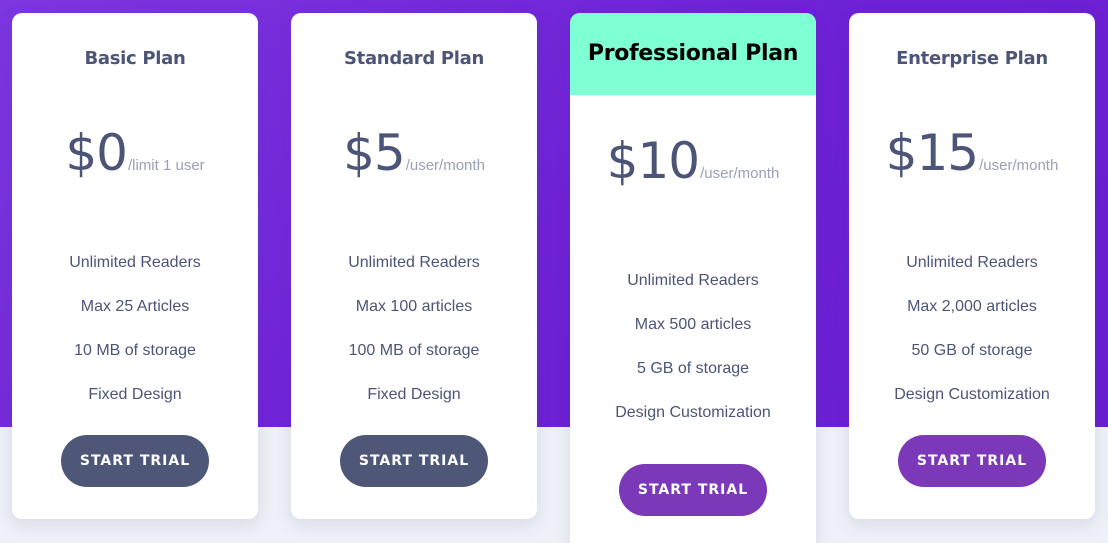  Describe the element at coordinates (972, 306) in the screenshot. I see `feature-item: Max 2,000 articles` at that location.